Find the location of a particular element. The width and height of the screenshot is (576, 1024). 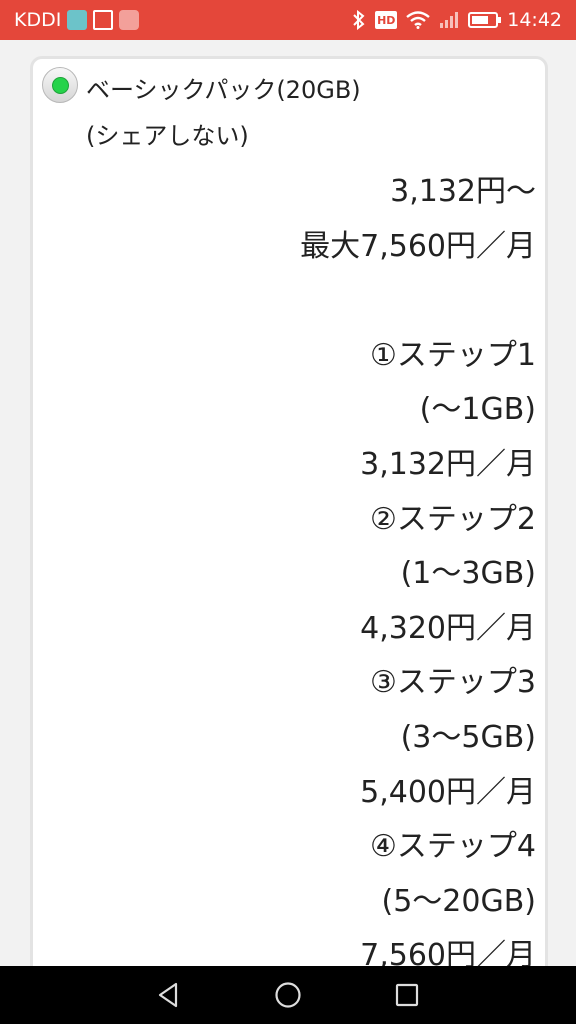

carrier-label: KDDI is located at coordinates (38, 20).